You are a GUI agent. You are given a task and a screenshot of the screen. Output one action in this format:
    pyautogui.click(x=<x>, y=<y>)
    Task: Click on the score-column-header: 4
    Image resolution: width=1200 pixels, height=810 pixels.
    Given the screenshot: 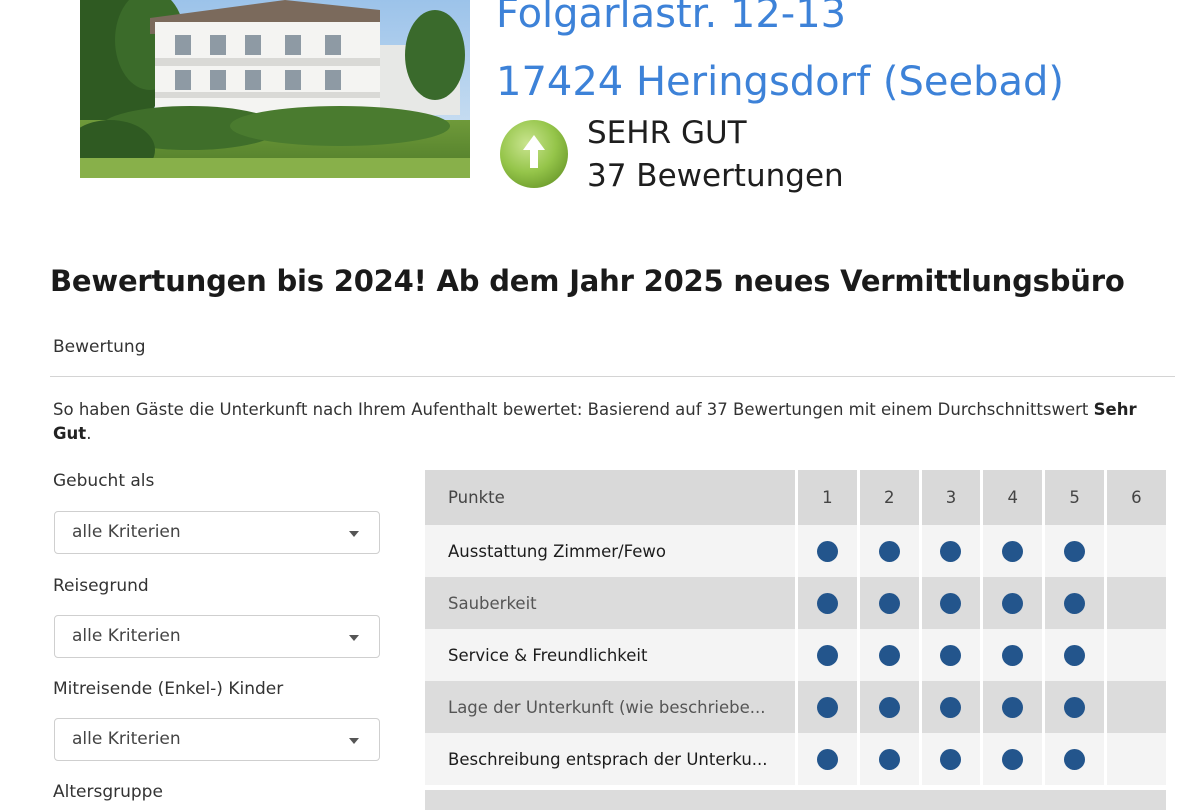 What is the action you would take?
    pyautogui.click(x=1013, y=497)
    